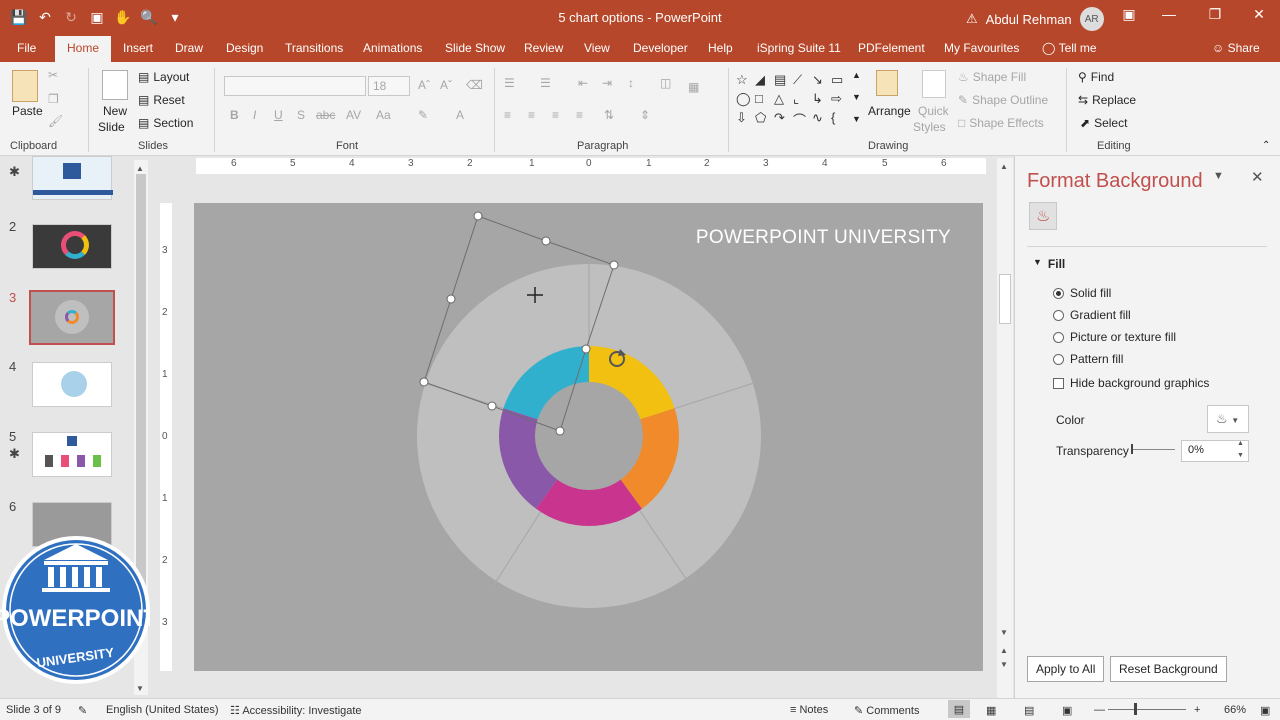 This screenshot has height=720, width=1280. What do you see at coordinates (1107, 100) in the screenshot?
I see `replace-button: ⇆ Replace` at bounding box center [1107, 100].